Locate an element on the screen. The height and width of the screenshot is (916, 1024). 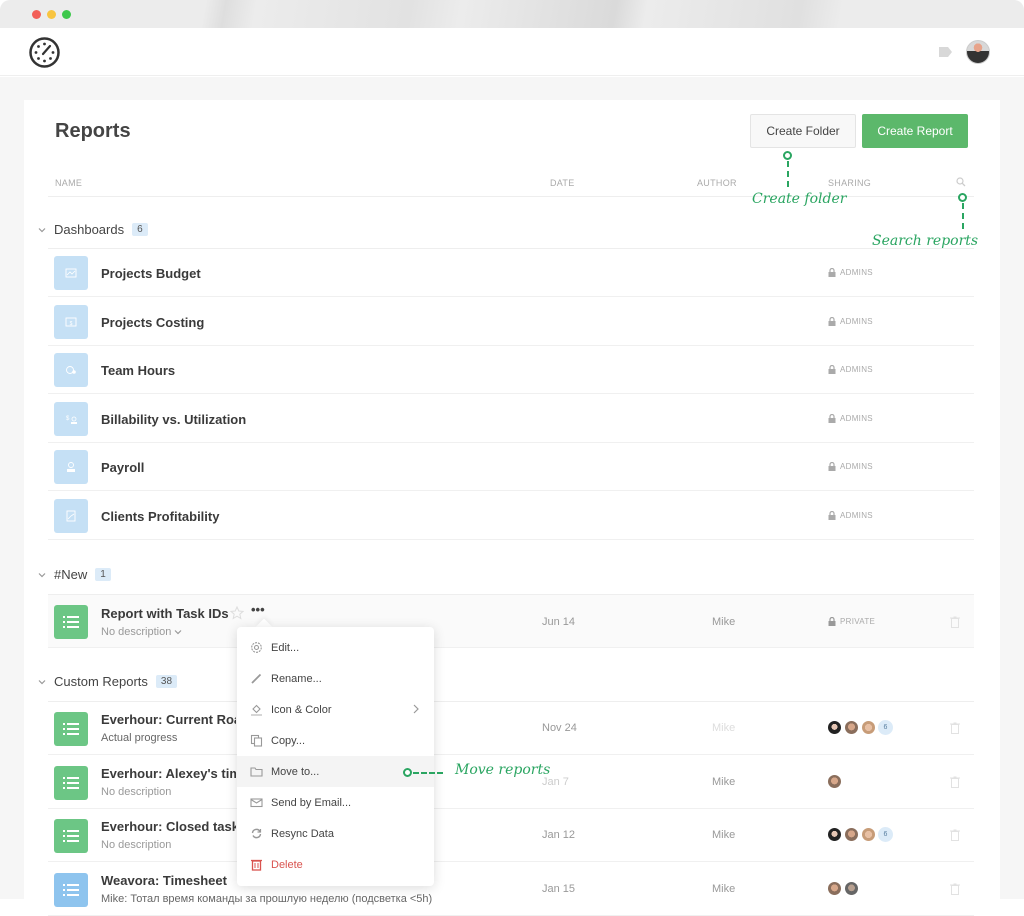
report-date: Jun 14 is located at coordinates (559, 622).